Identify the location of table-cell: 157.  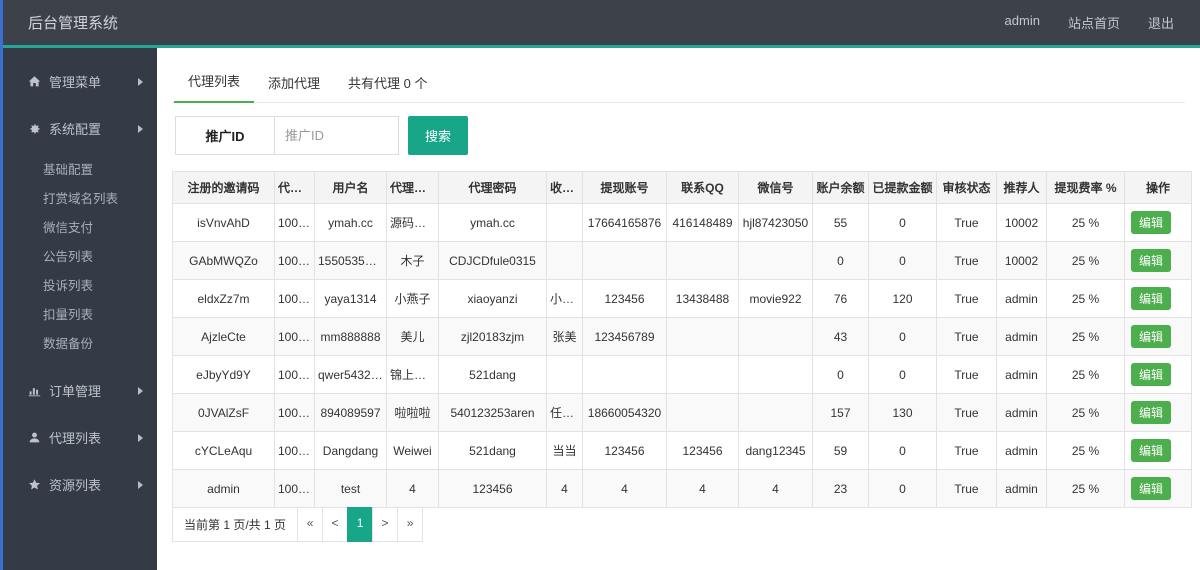
(840, 412).